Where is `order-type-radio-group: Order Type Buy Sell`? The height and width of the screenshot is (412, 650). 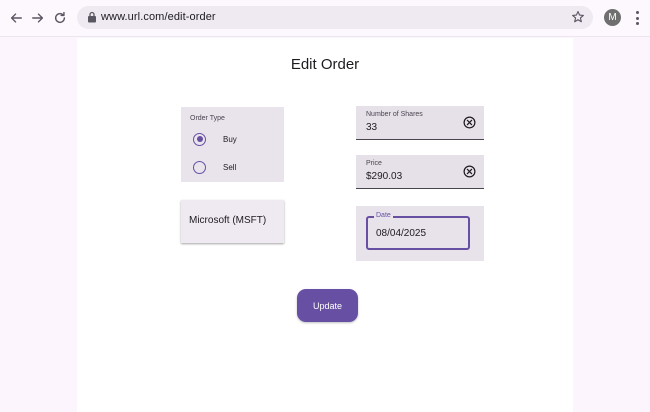
order-type-radio-group: Order Type Buy Sell is located at coordinates (232, 144).